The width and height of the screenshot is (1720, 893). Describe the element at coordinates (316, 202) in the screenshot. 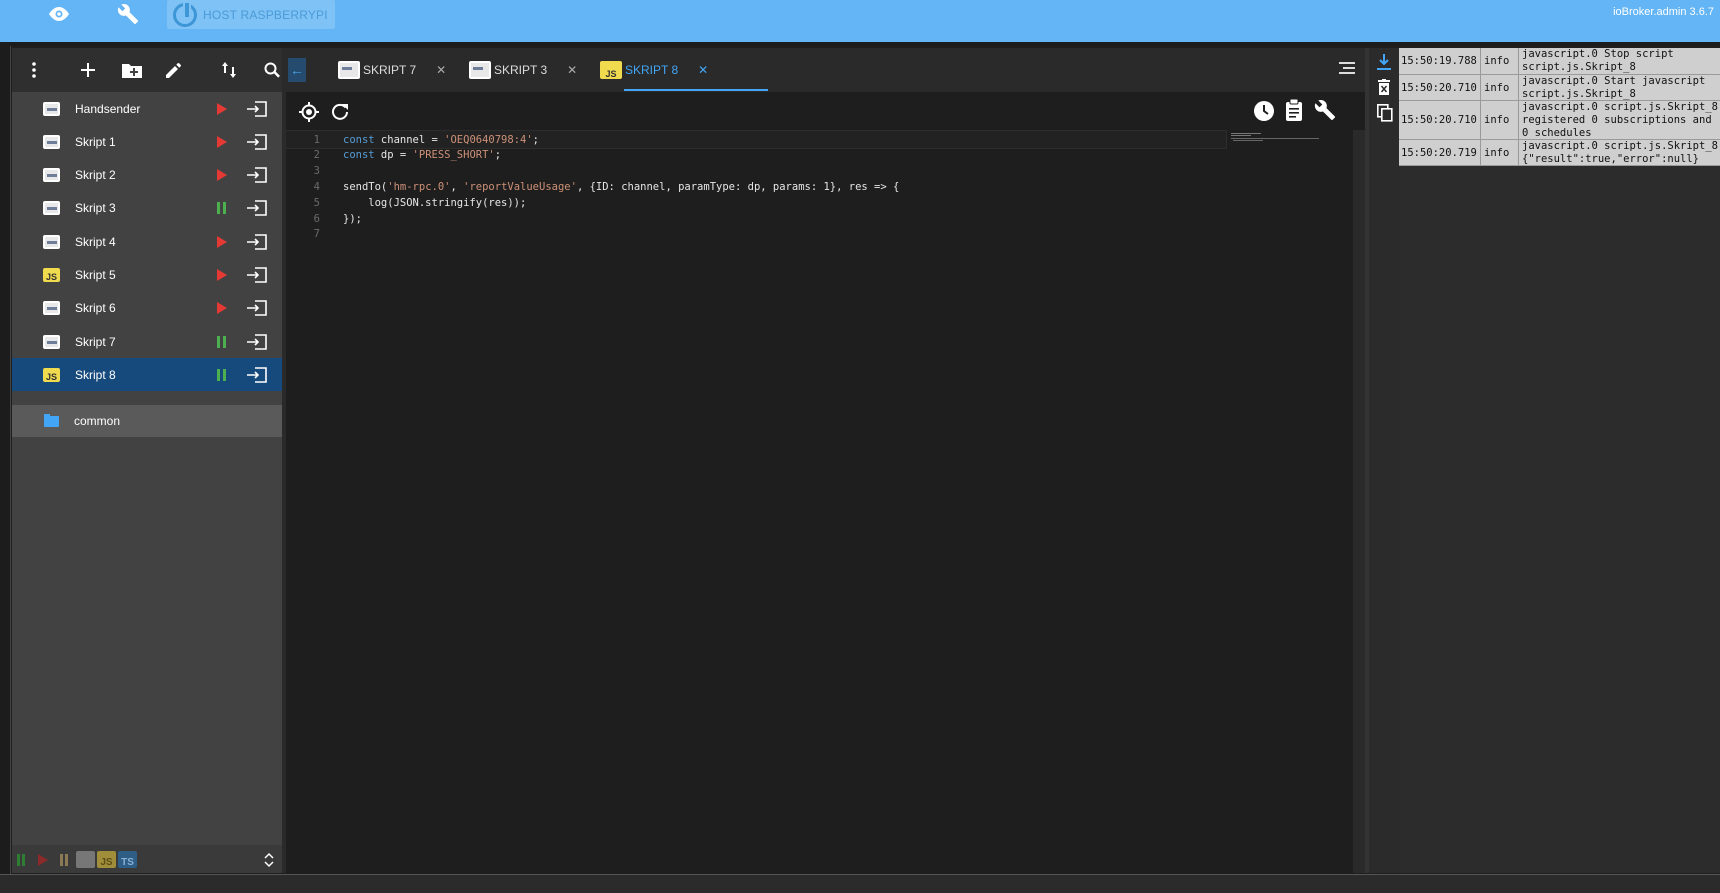

I see `line-number: 5` at that location.